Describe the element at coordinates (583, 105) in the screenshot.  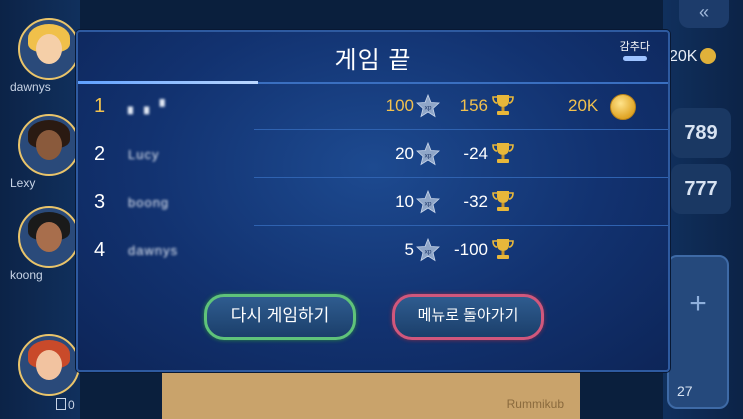
I see `coin-reward: 20K` at that location.